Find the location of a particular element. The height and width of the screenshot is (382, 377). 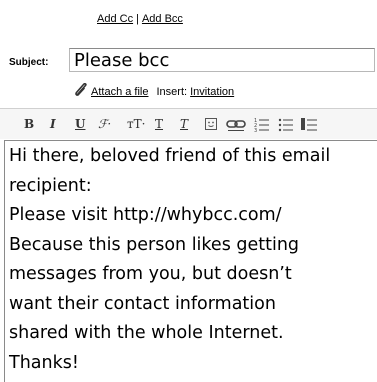

text-color-button: T is located at coordinates (159, 124).